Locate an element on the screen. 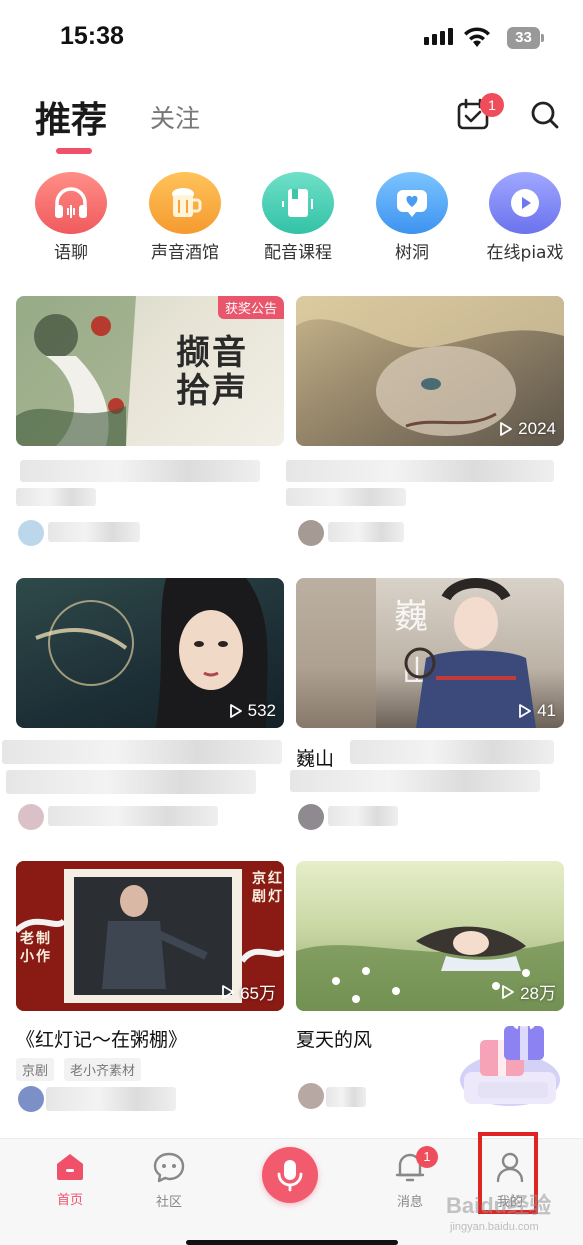 This screenshot has width=583, height=1245. search-icon is located at coordinates (545, 115).